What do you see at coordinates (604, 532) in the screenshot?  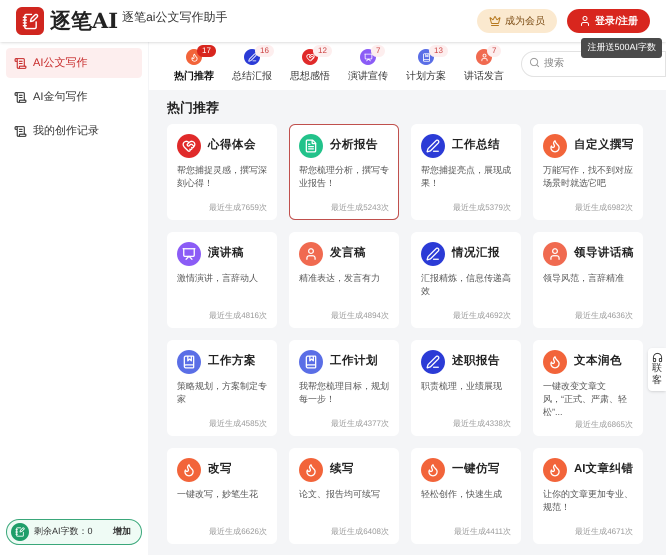 I see `usage-count: 最近生成4671次` at bounding box center [604, 532].